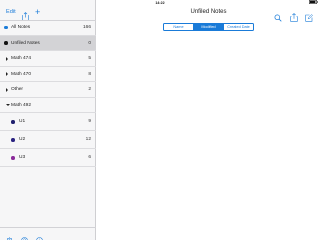 This screenshot has height=240, width=320. What do you see at coordinates (11, 12) in the screenshot?
I see `edit-button: Edit` at bounding box center [11, 12].